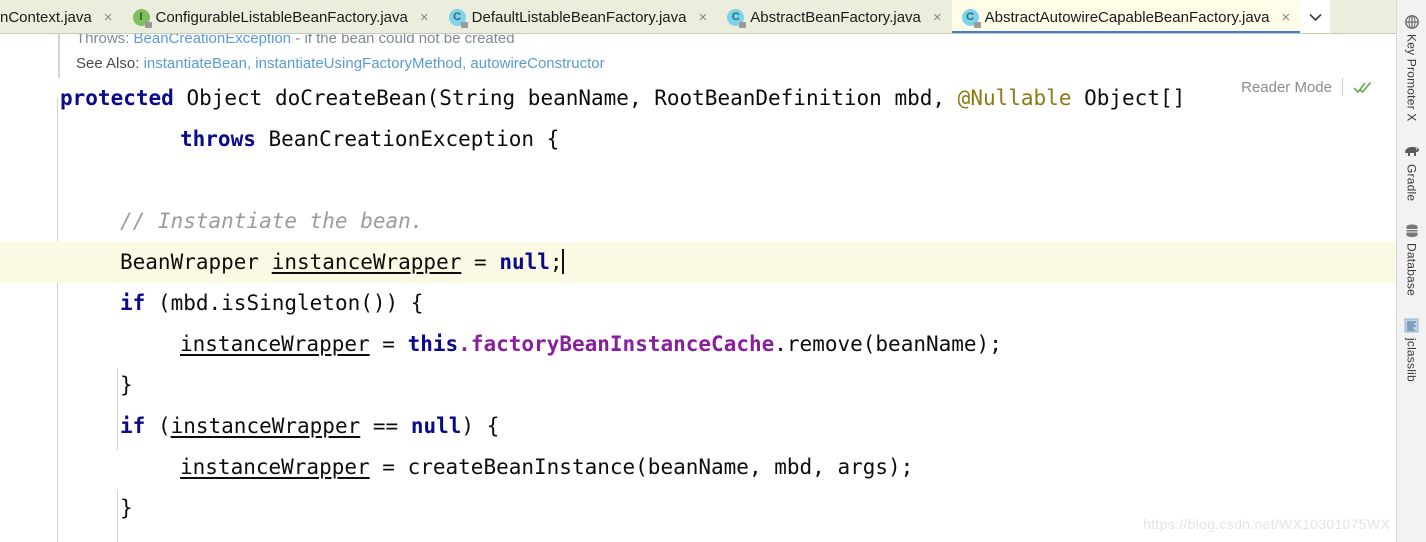 The height and width of the screenshot is (542, 1426). Describe the element at coordinates (1412, 152) in the screenshot. I see `gradle-elephant-icon` at that location.